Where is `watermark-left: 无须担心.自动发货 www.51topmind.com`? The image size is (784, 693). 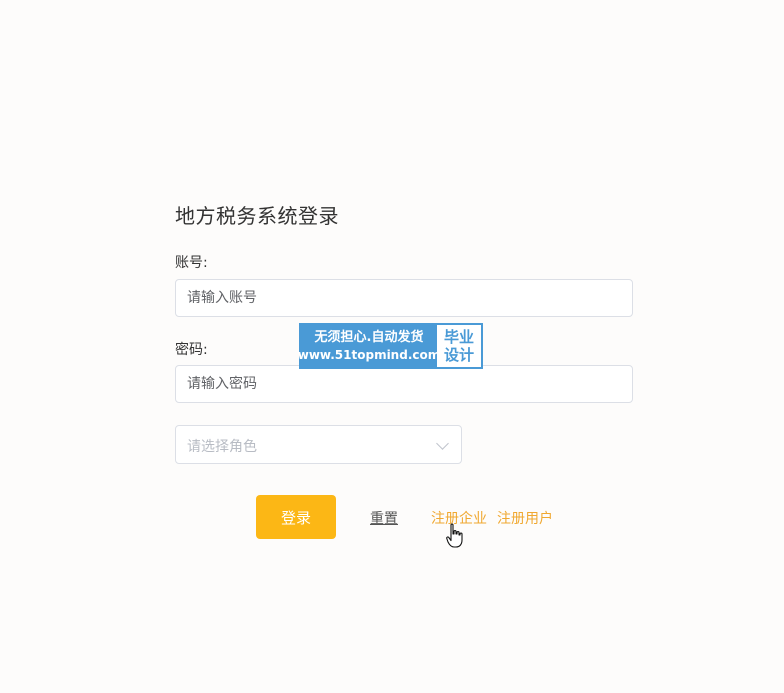 watermark-left: 无须担心.自动发货 www.51topmind.com is located at coordinates (369, 346).